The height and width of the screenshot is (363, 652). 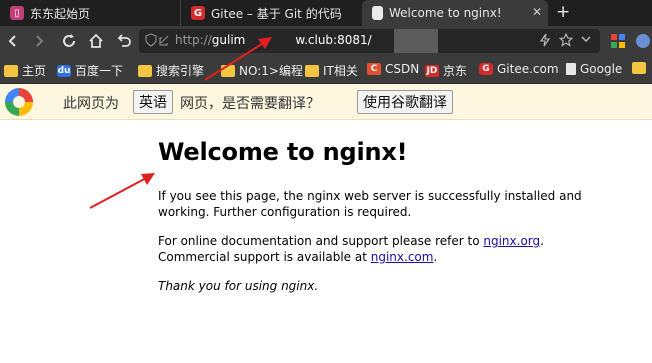 I want to click on translate-bar: 此网页为 英语 网页，是否需要翻译？ 使用谷歌翻译, so click(x=326, y=102).